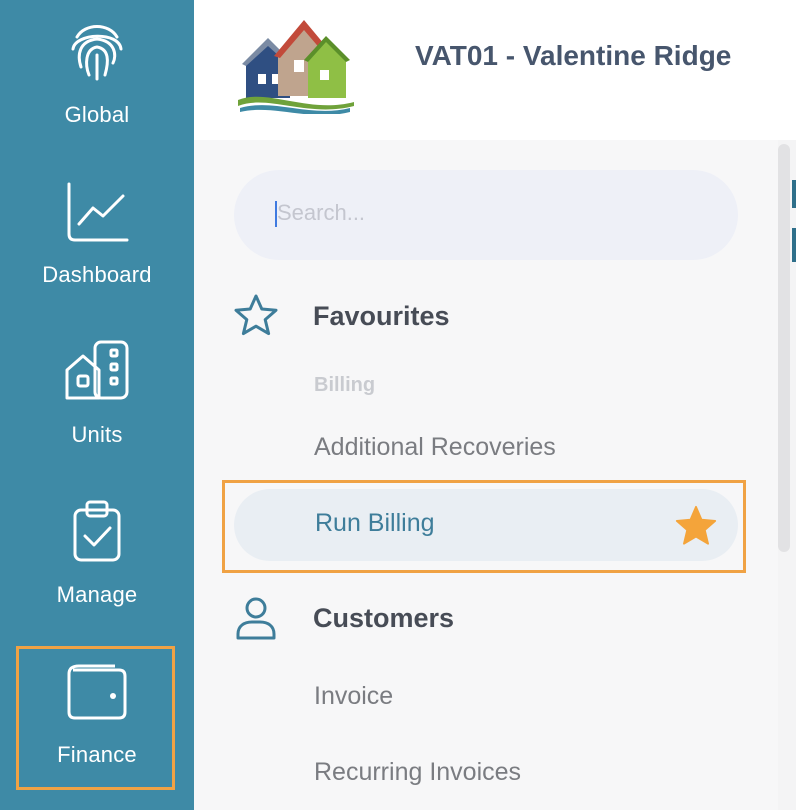 This screenshot has height=810, width=796. What do you see at coordinates (784, 348) in the screenshot?
I see `scrollbar-thumb` at bounding box center [784, 348].